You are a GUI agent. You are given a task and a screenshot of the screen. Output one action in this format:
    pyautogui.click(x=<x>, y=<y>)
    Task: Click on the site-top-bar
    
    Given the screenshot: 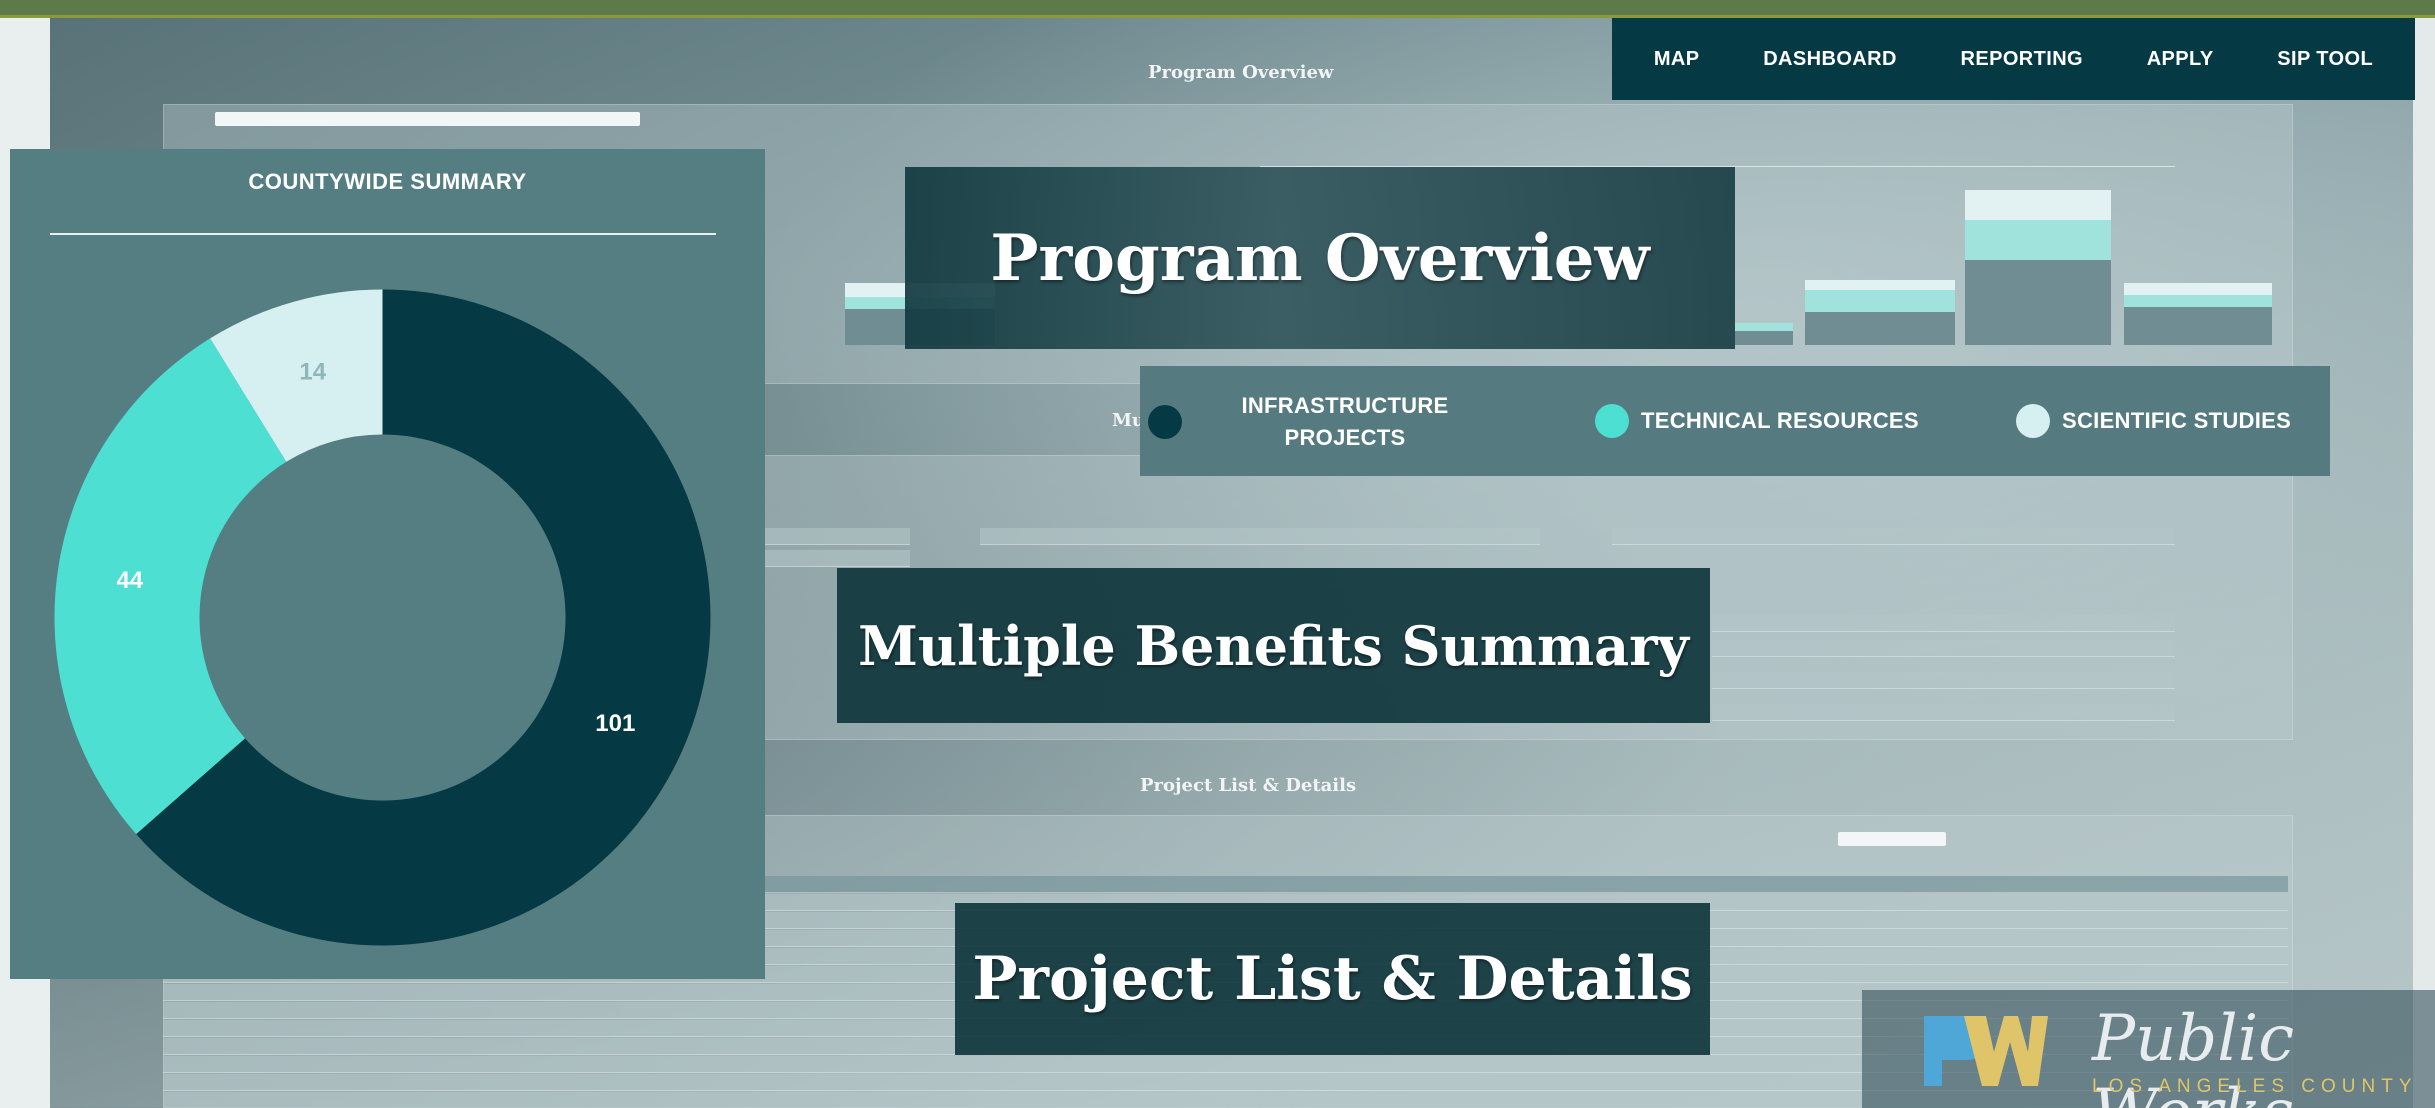 What is the action you would take?
    pyautogui.click(x=1217, y=9)
    